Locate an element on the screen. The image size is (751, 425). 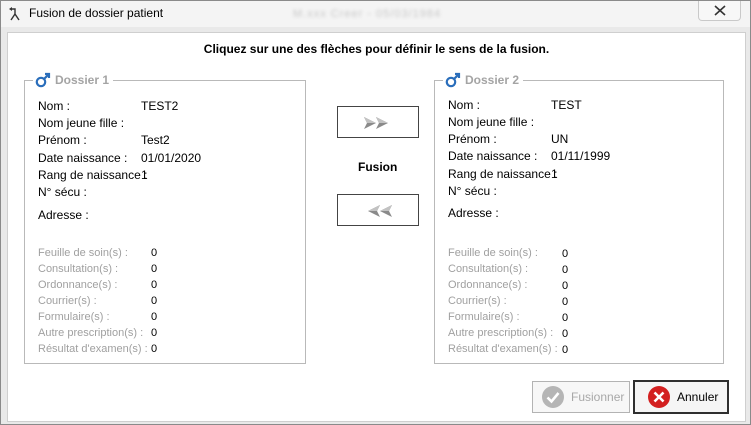
close-button is located at coordinates (719, 11).